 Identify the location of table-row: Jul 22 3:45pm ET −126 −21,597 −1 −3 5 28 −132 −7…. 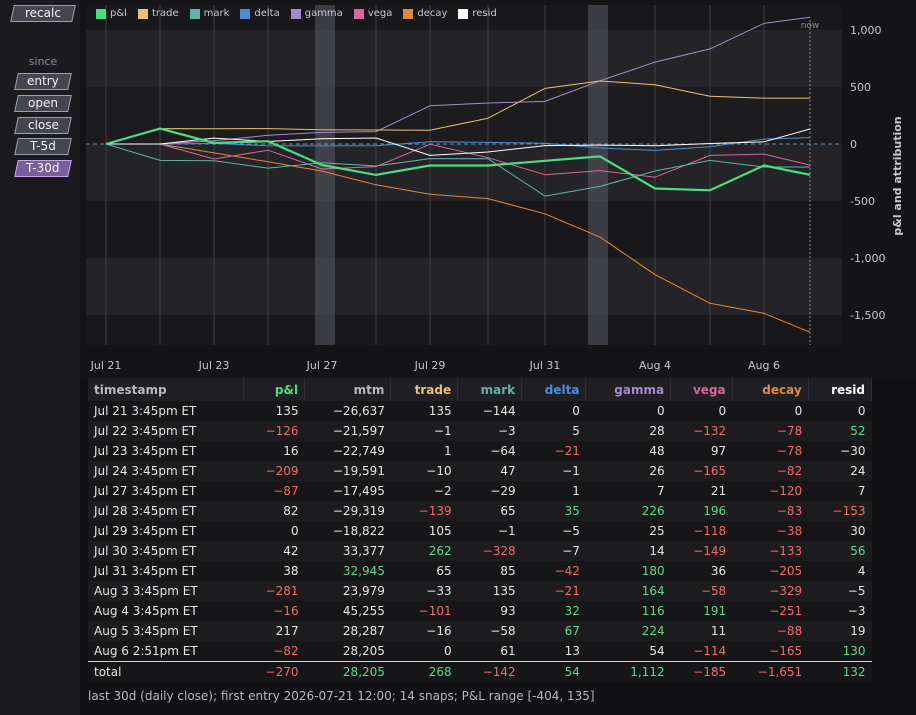
(480, 431).